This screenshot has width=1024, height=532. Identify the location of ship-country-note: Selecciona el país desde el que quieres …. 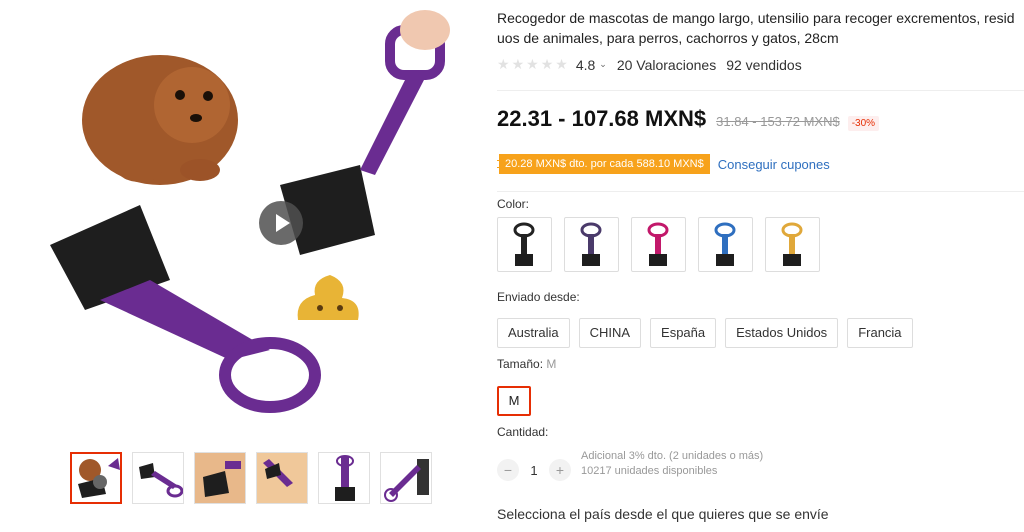
(663, 514).